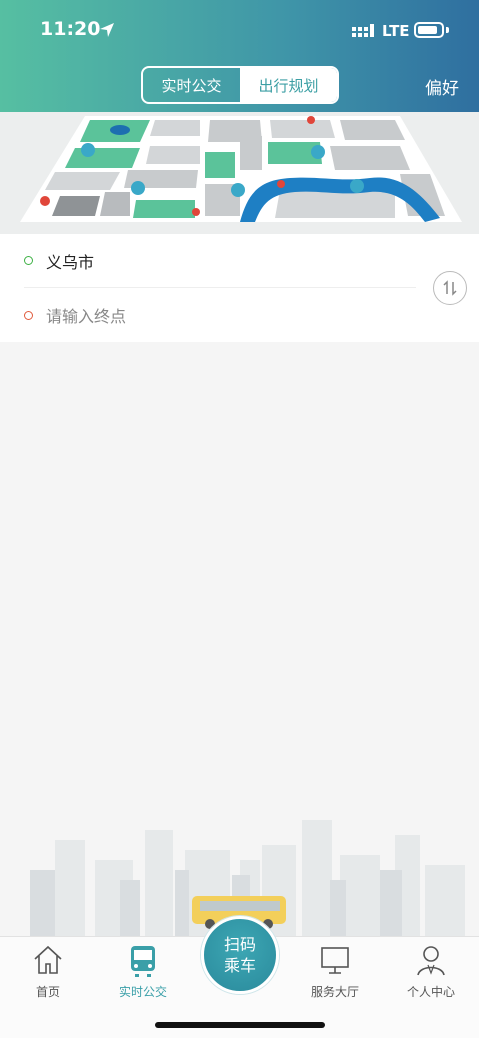 The width and height of the screenshot is (479, 1038). I want to click on network-type: LTE, so click(396, 31).